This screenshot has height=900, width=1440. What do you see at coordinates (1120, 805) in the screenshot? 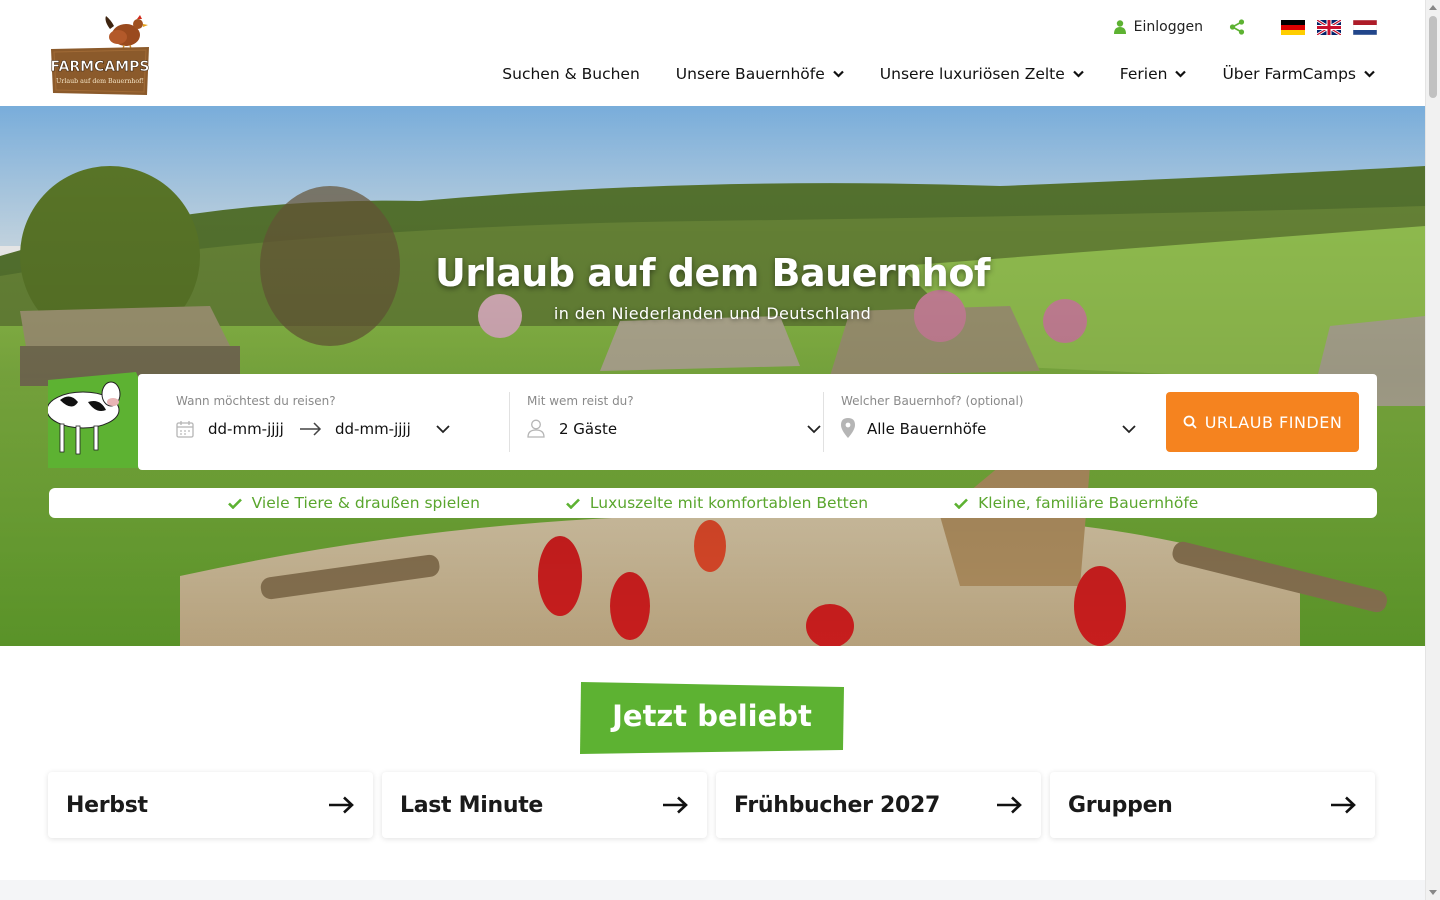
I see `card-label: Gruppen` at bounding box center [1120, 805].